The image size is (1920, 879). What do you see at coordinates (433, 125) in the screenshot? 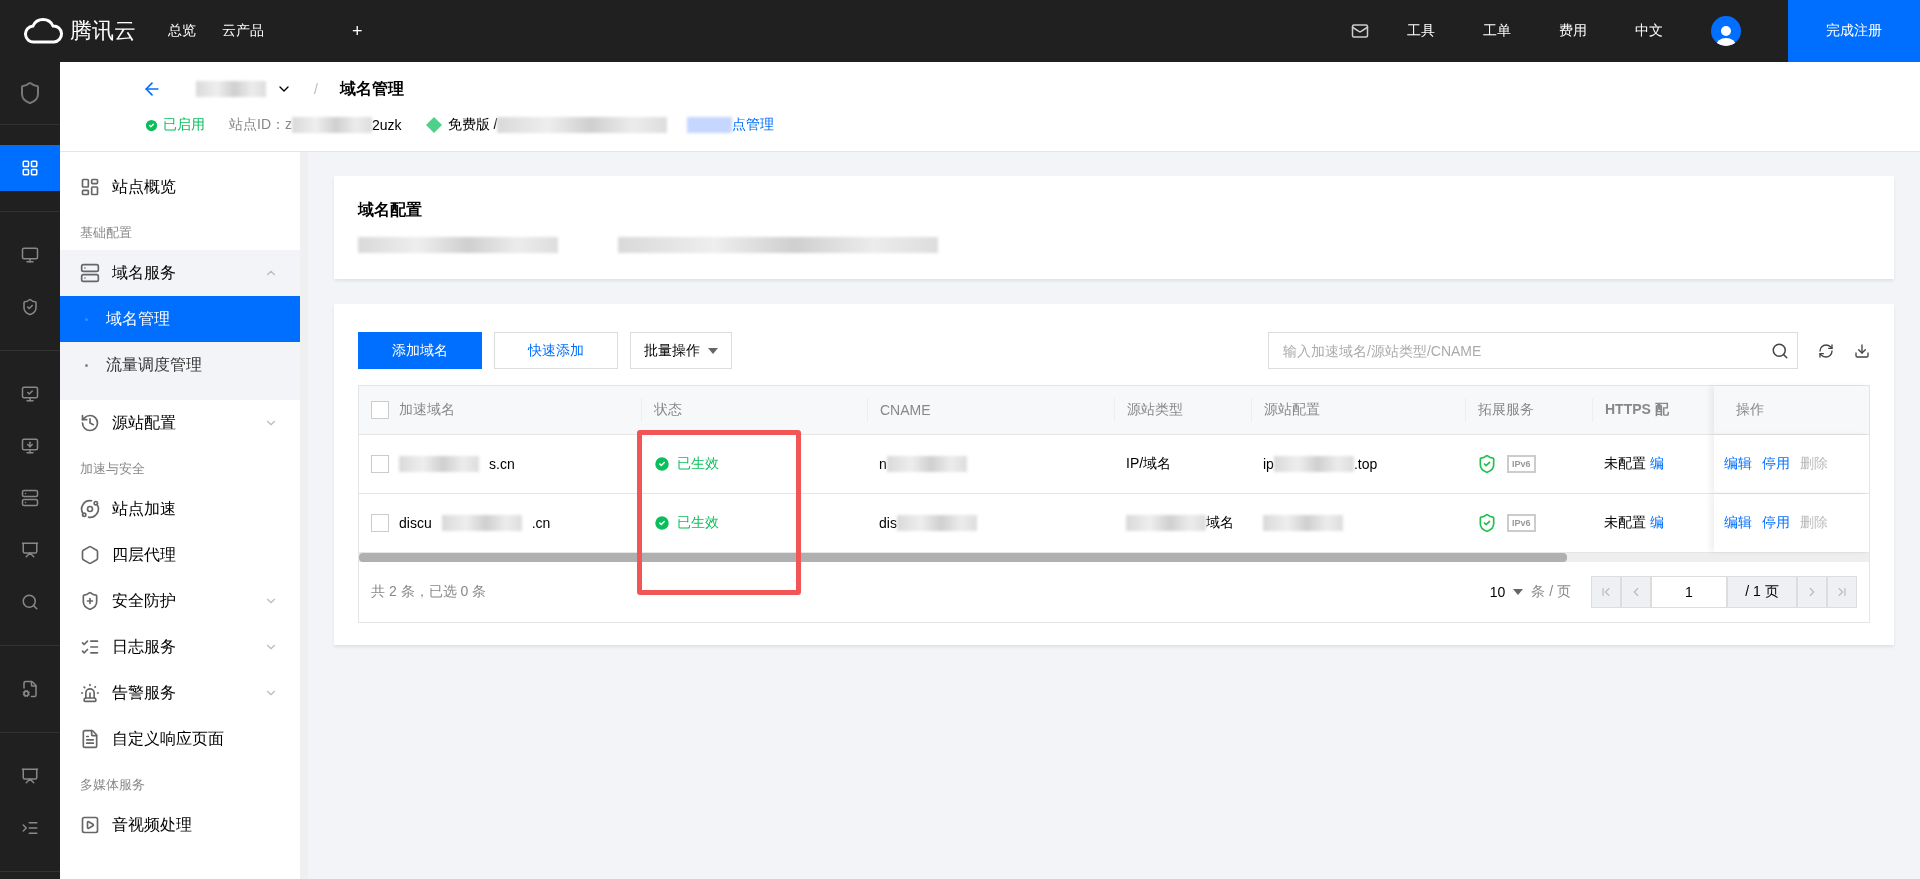
I see `diamond-icon` at bounding box center [433, 125].